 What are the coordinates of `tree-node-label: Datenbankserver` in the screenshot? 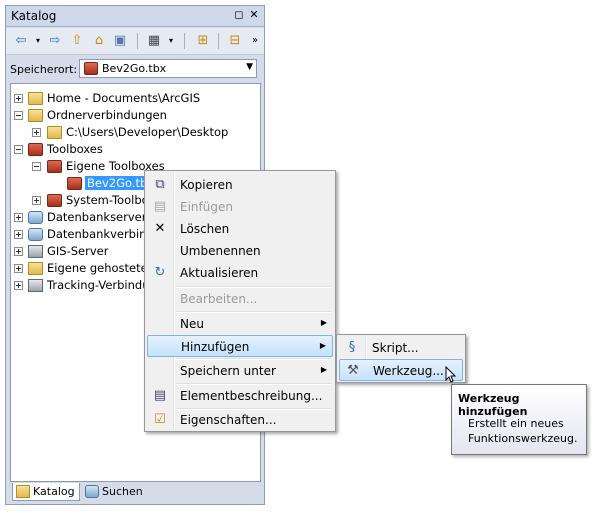 It's located at (97, 217).